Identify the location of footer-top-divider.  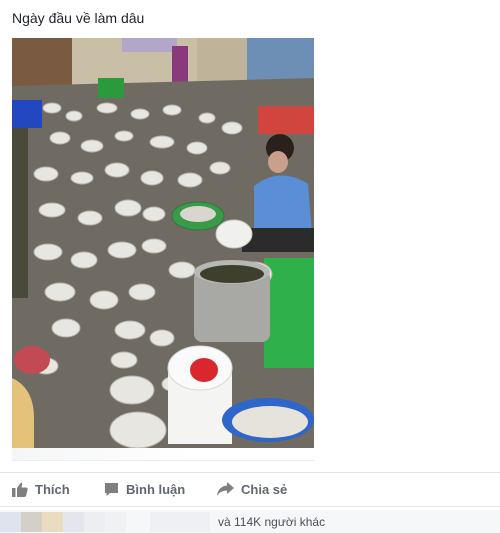
(250, 506).